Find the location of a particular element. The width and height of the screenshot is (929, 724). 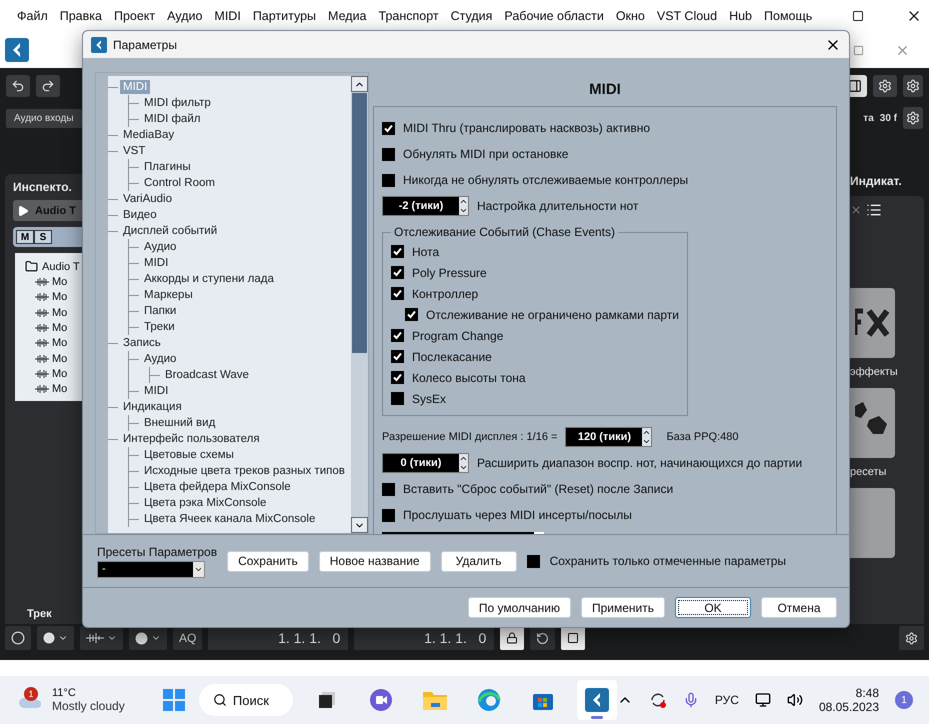

menu-item: Аудио is located at coordinates (184, 16).